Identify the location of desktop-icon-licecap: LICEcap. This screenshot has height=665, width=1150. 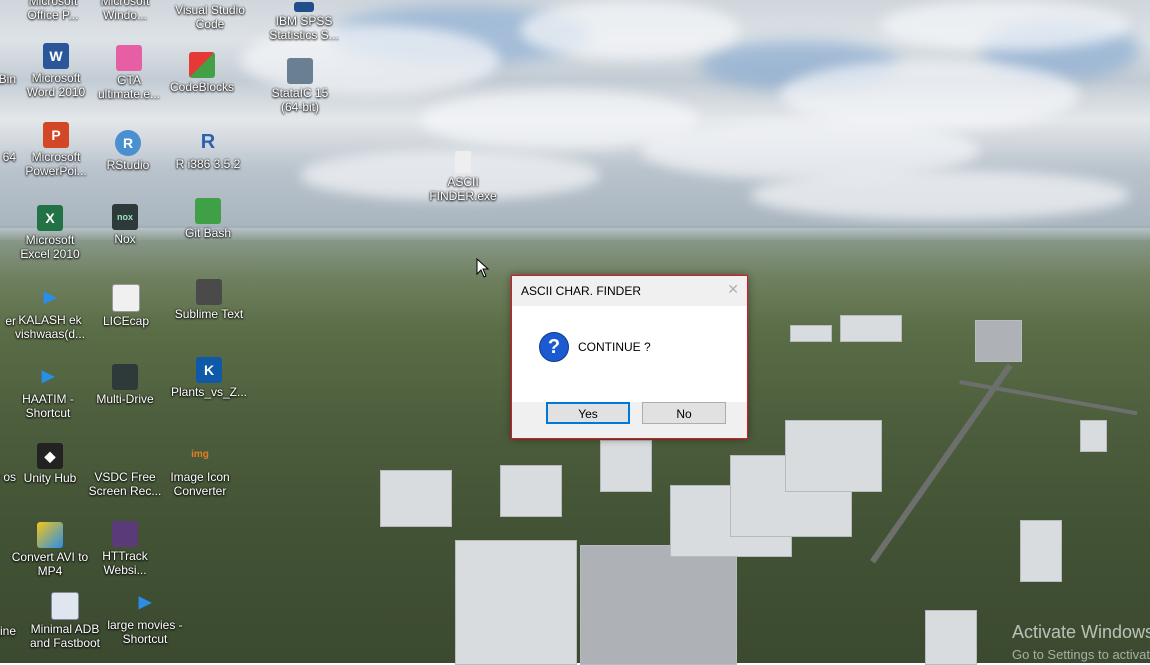
(126, 306).